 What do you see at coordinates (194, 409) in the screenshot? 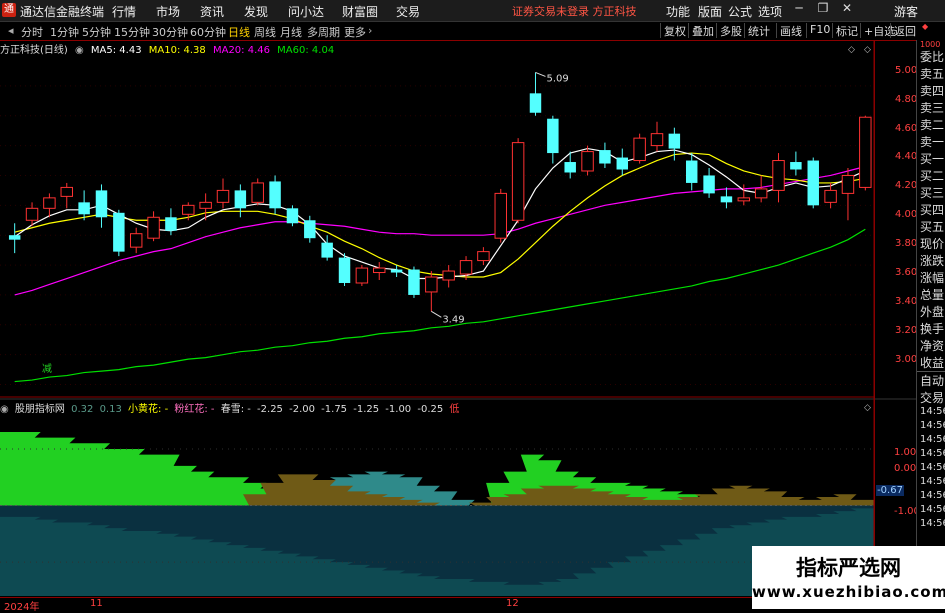
I see `fenhonghua: 粉红花: -` at bounding box center [194, 409].